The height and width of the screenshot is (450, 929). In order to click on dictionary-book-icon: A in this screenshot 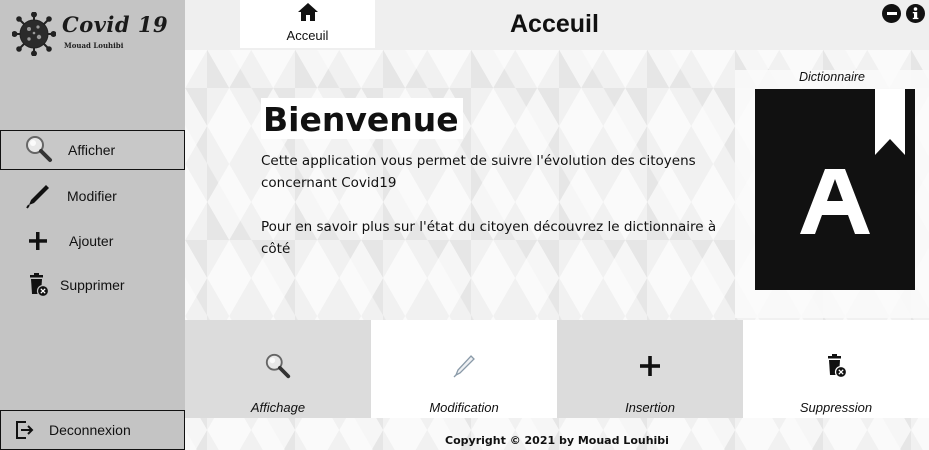, I will do `click(835, 188)`.